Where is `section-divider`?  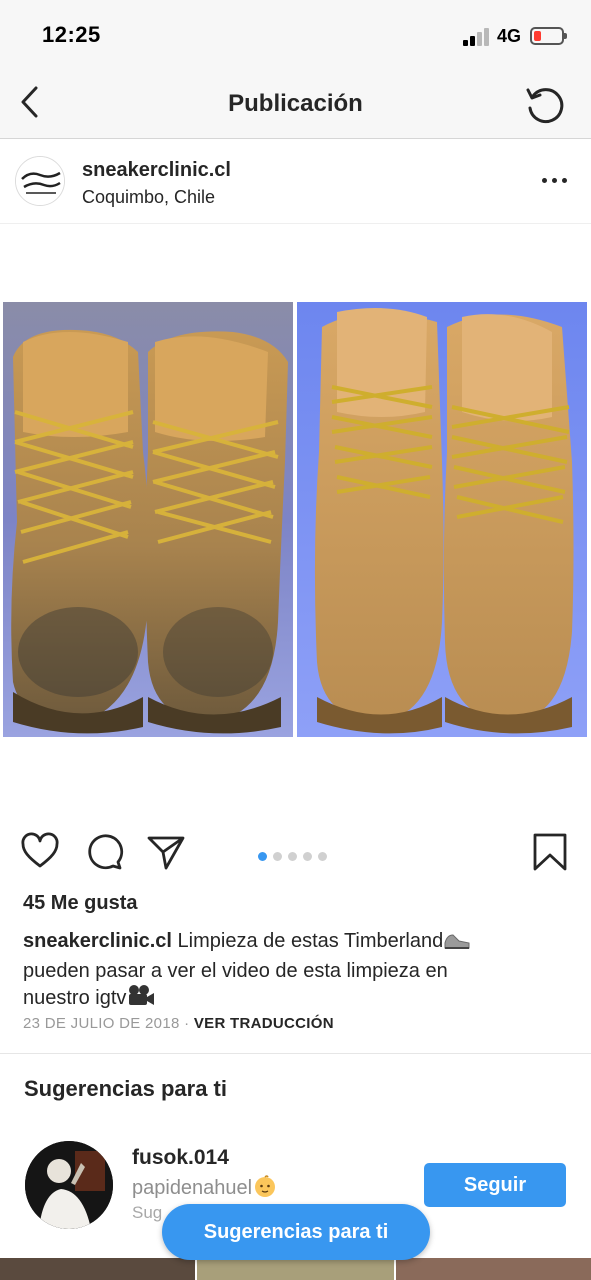 section-divider is located at coordinates (295, 1053).